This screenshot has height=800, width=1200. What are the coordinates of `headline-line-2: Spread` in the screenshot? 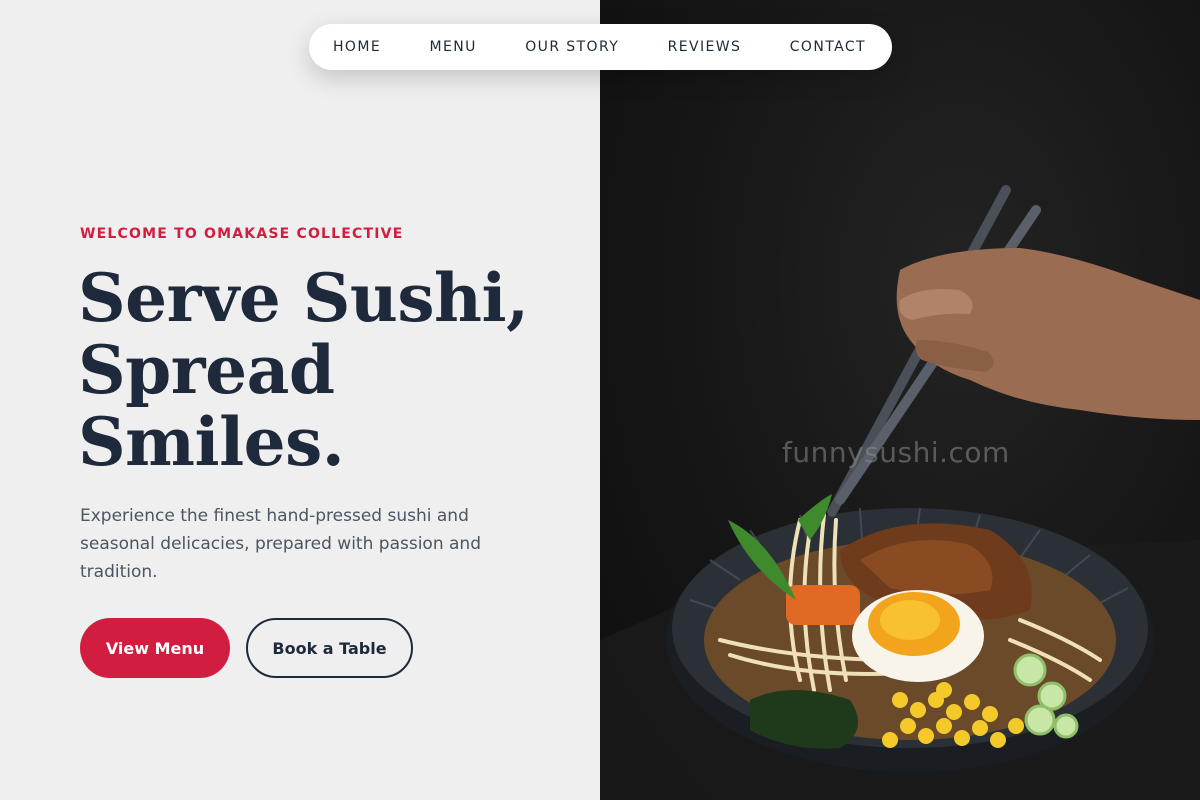 It's located at (206, 370).